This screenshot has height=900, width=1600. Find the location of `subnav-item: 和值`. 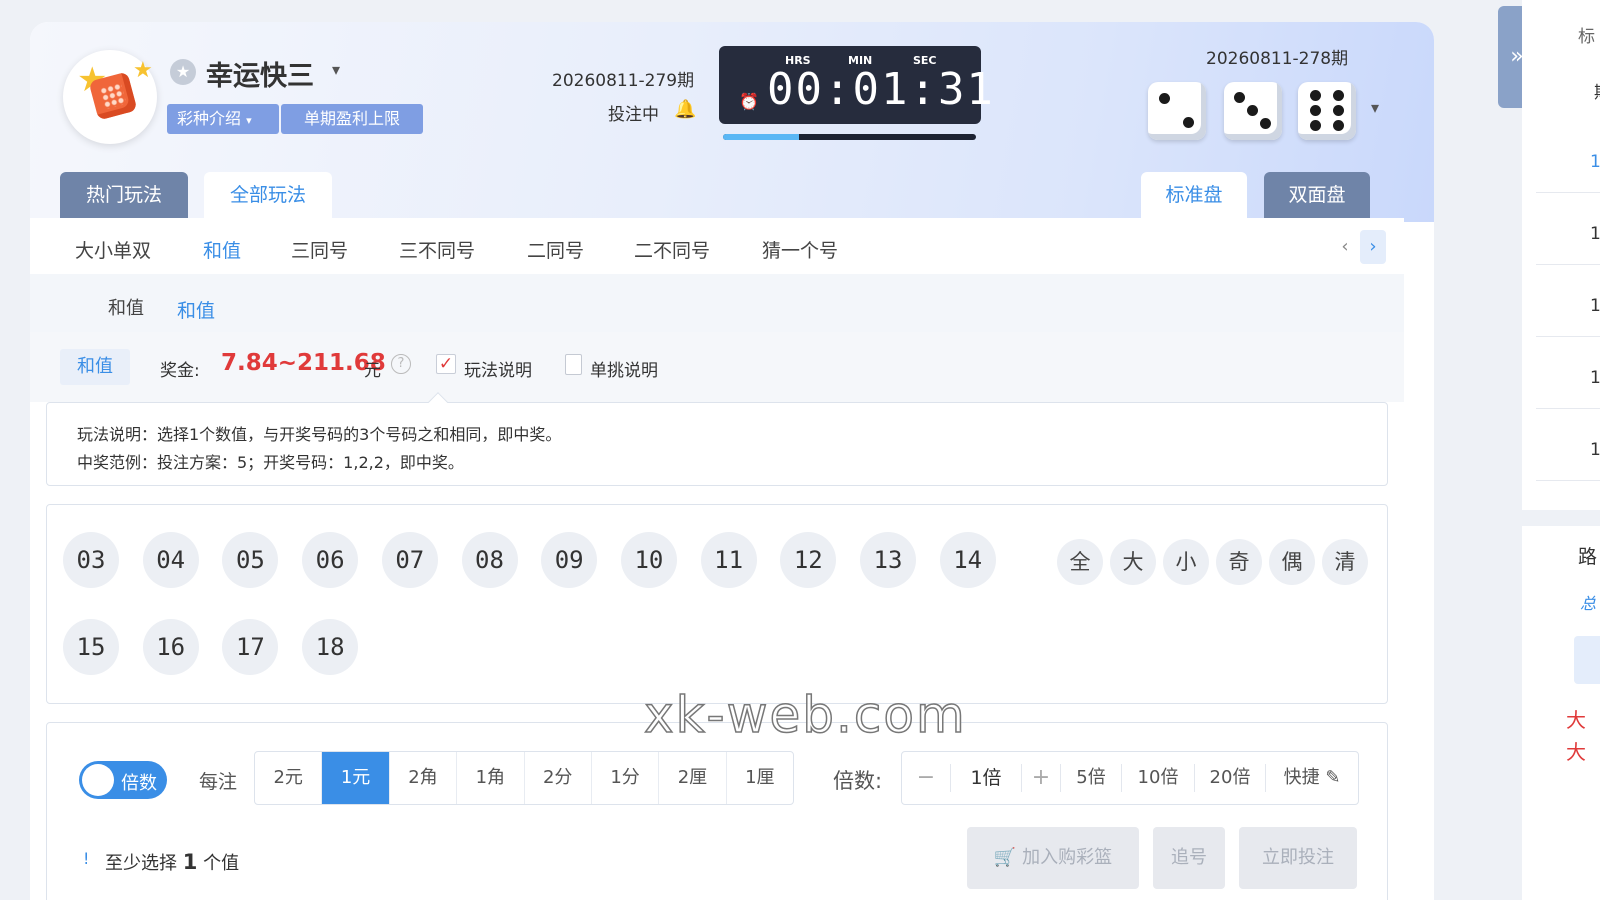

subnav-item: 和值 is located at coordinates (222, 249).